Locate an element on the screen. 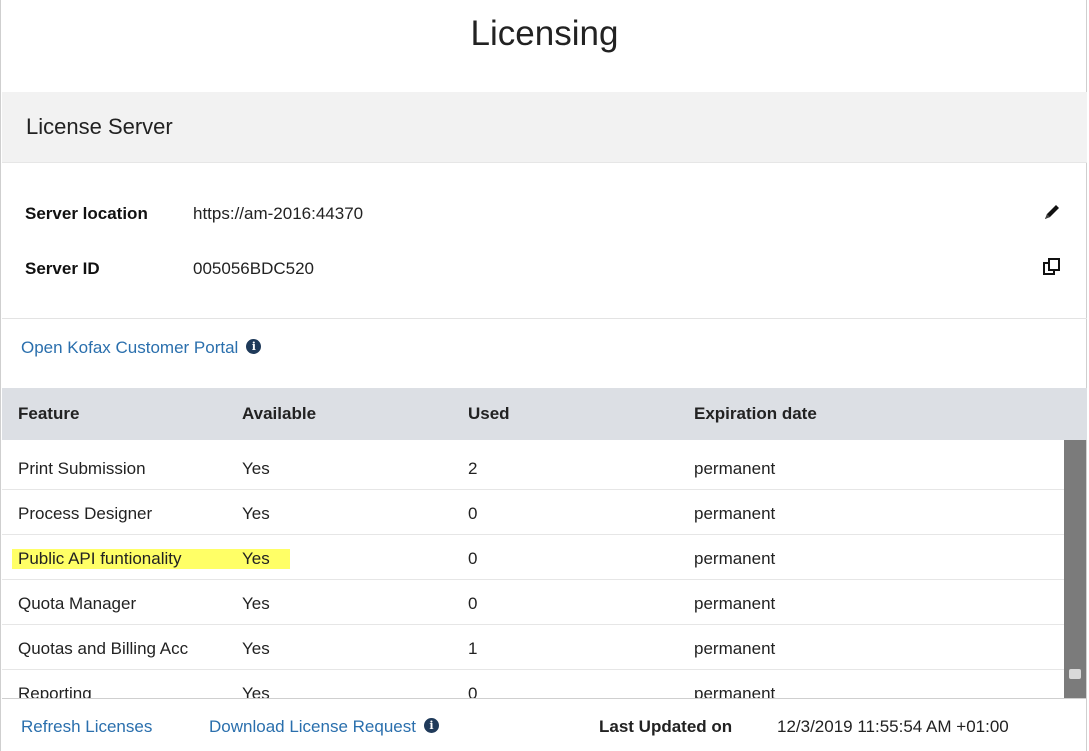 Image resolution: width=1089 pixels, height=751 pixels. table-row: Reporting Yes 0 permanent is located at coordinates (533, 684).